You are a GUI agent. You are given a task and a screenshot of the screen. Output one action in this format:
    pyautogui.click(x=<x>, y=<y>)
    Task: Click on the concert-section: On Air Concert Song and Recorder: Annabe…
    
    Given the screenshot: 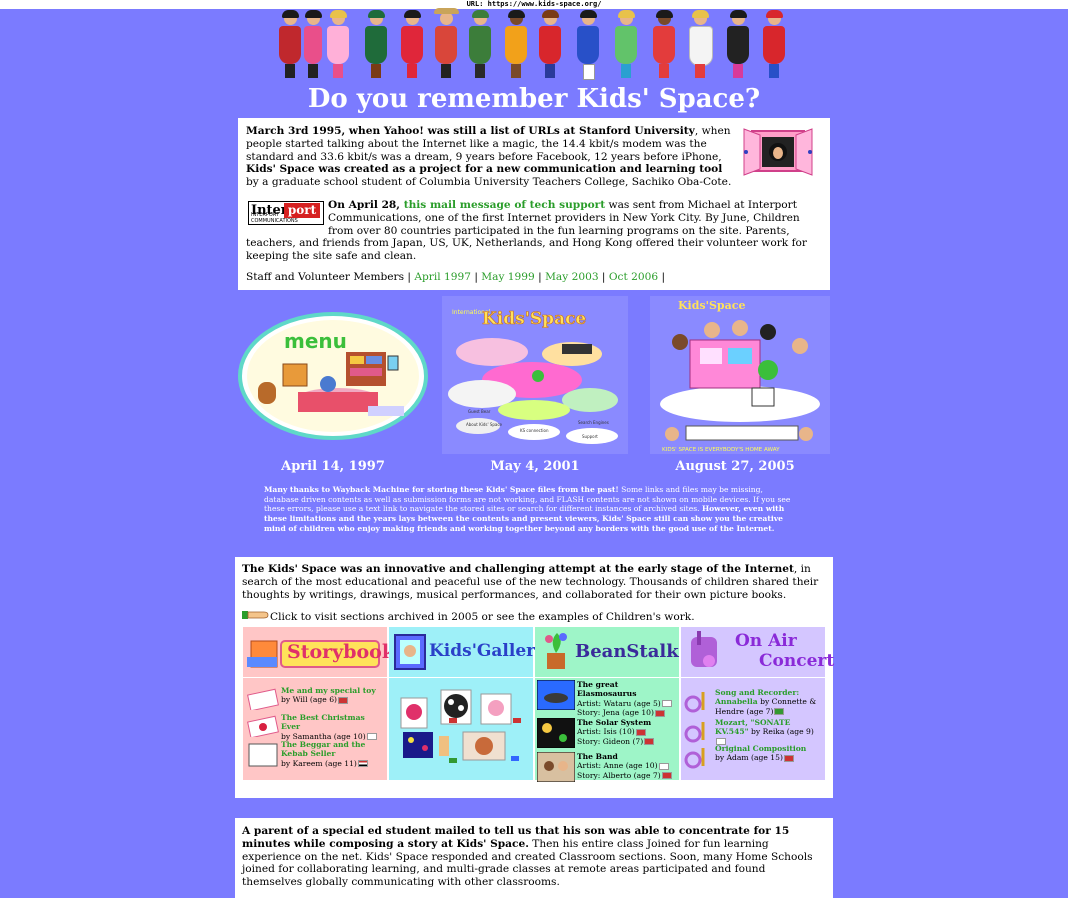 What is the action you would take?
    pyautogui.click(x=757, y=703)
    